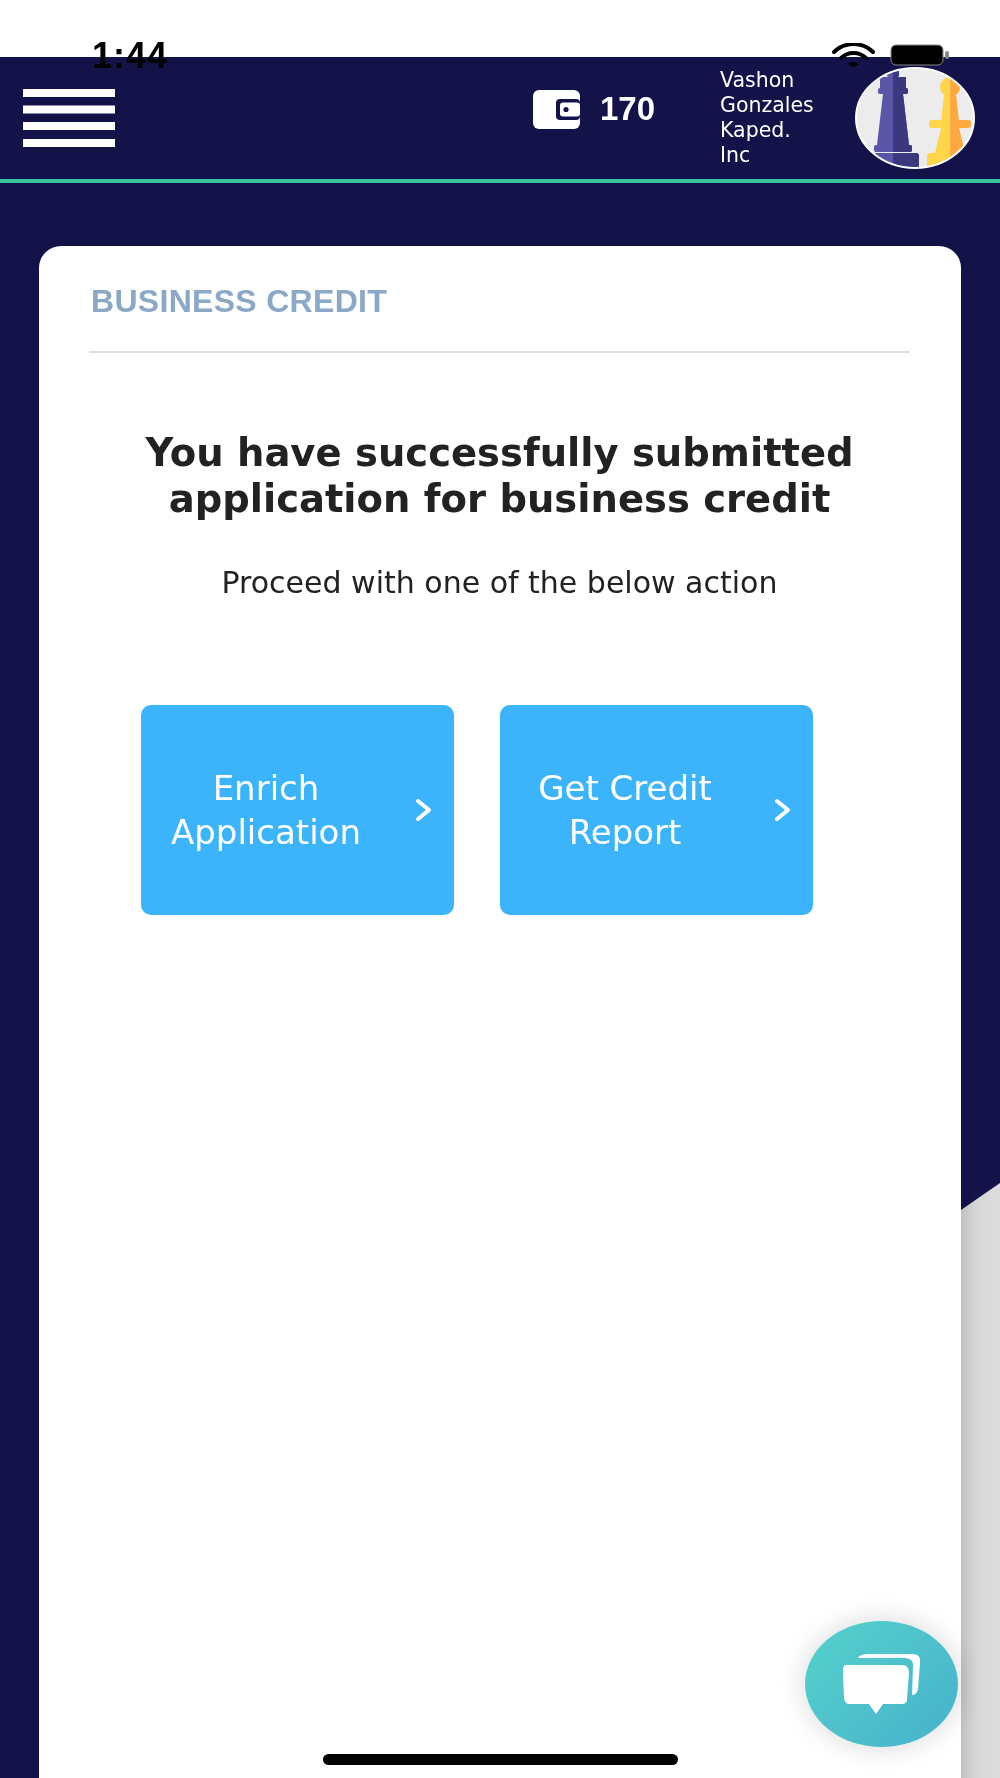 The width and height of the screenshot is (1000, 1778). What do you see at coordinates (767, 118) in the screenshot?
I see `account-name: Vashon Gonzales Kaped. Inc` at bounding box center [767, 118].